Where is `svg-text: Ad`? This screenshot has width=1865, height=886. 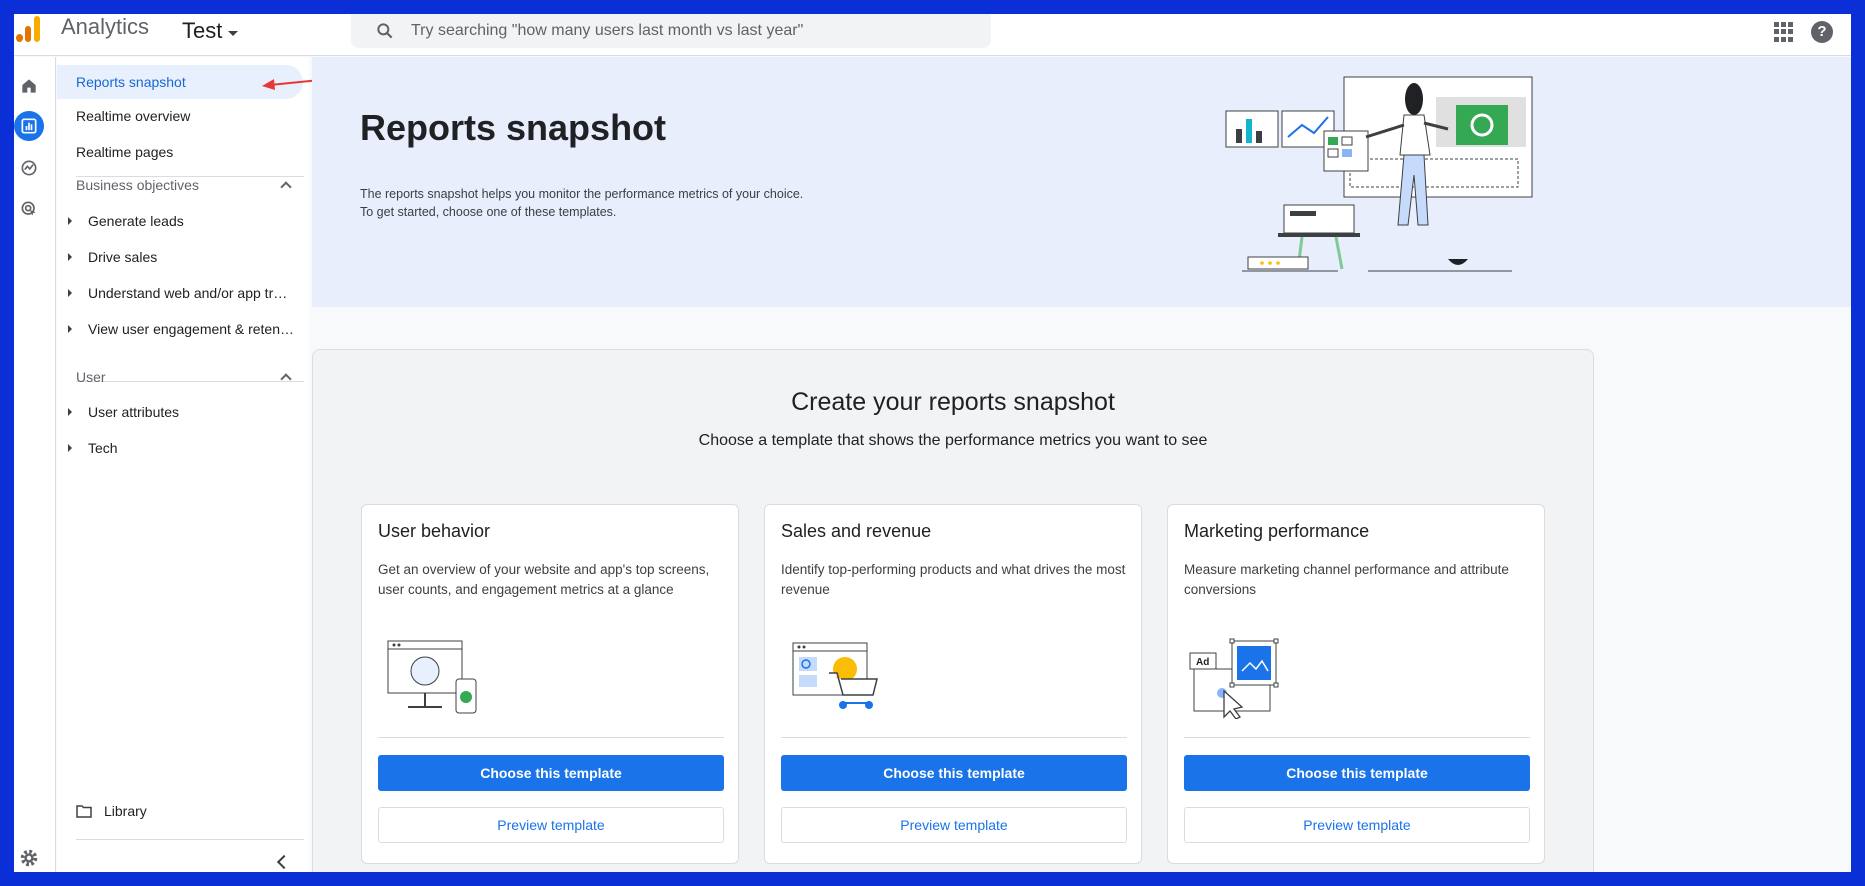 svg-text: Ad is located at coordinates (1202, 662).